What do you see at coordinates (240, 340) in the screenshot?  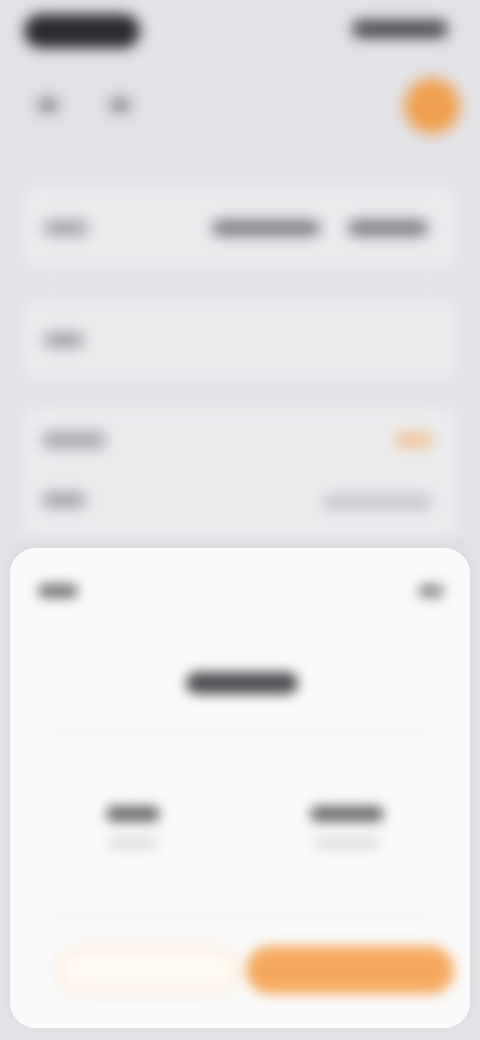 I see `info-card` at bounding box center [240, 340].